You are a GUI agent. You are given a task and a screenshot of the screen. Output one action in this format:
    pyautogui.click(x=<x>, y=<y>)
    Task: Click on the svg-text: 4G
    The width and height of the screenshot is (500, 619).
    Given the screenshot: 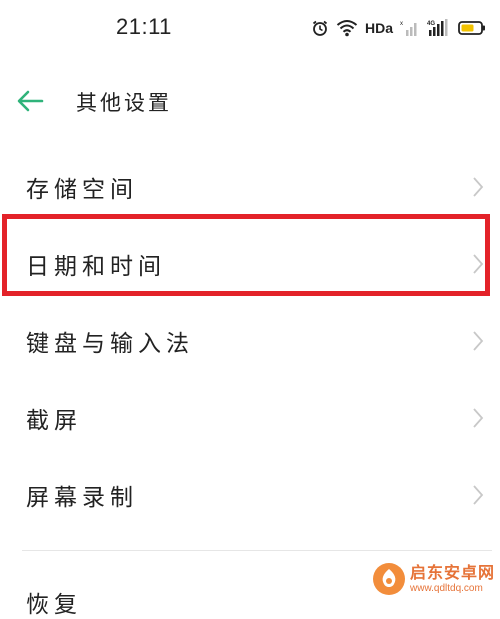 What is the action you would take?
    pyautogui.click(x=431, y=24)
    